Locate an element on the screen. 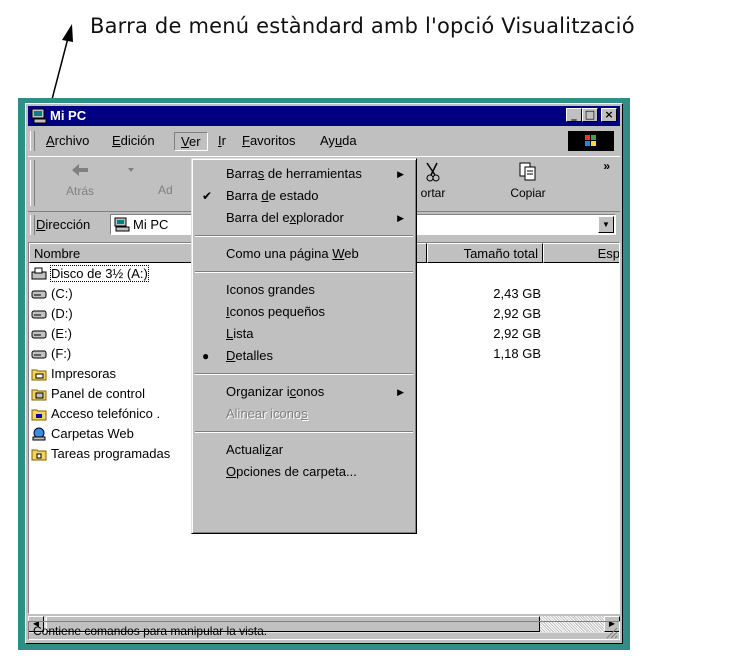 Image resolution: width=751 pixels, height=661 pixels. check-icon: ✔ is located at coordinates (207, 196).